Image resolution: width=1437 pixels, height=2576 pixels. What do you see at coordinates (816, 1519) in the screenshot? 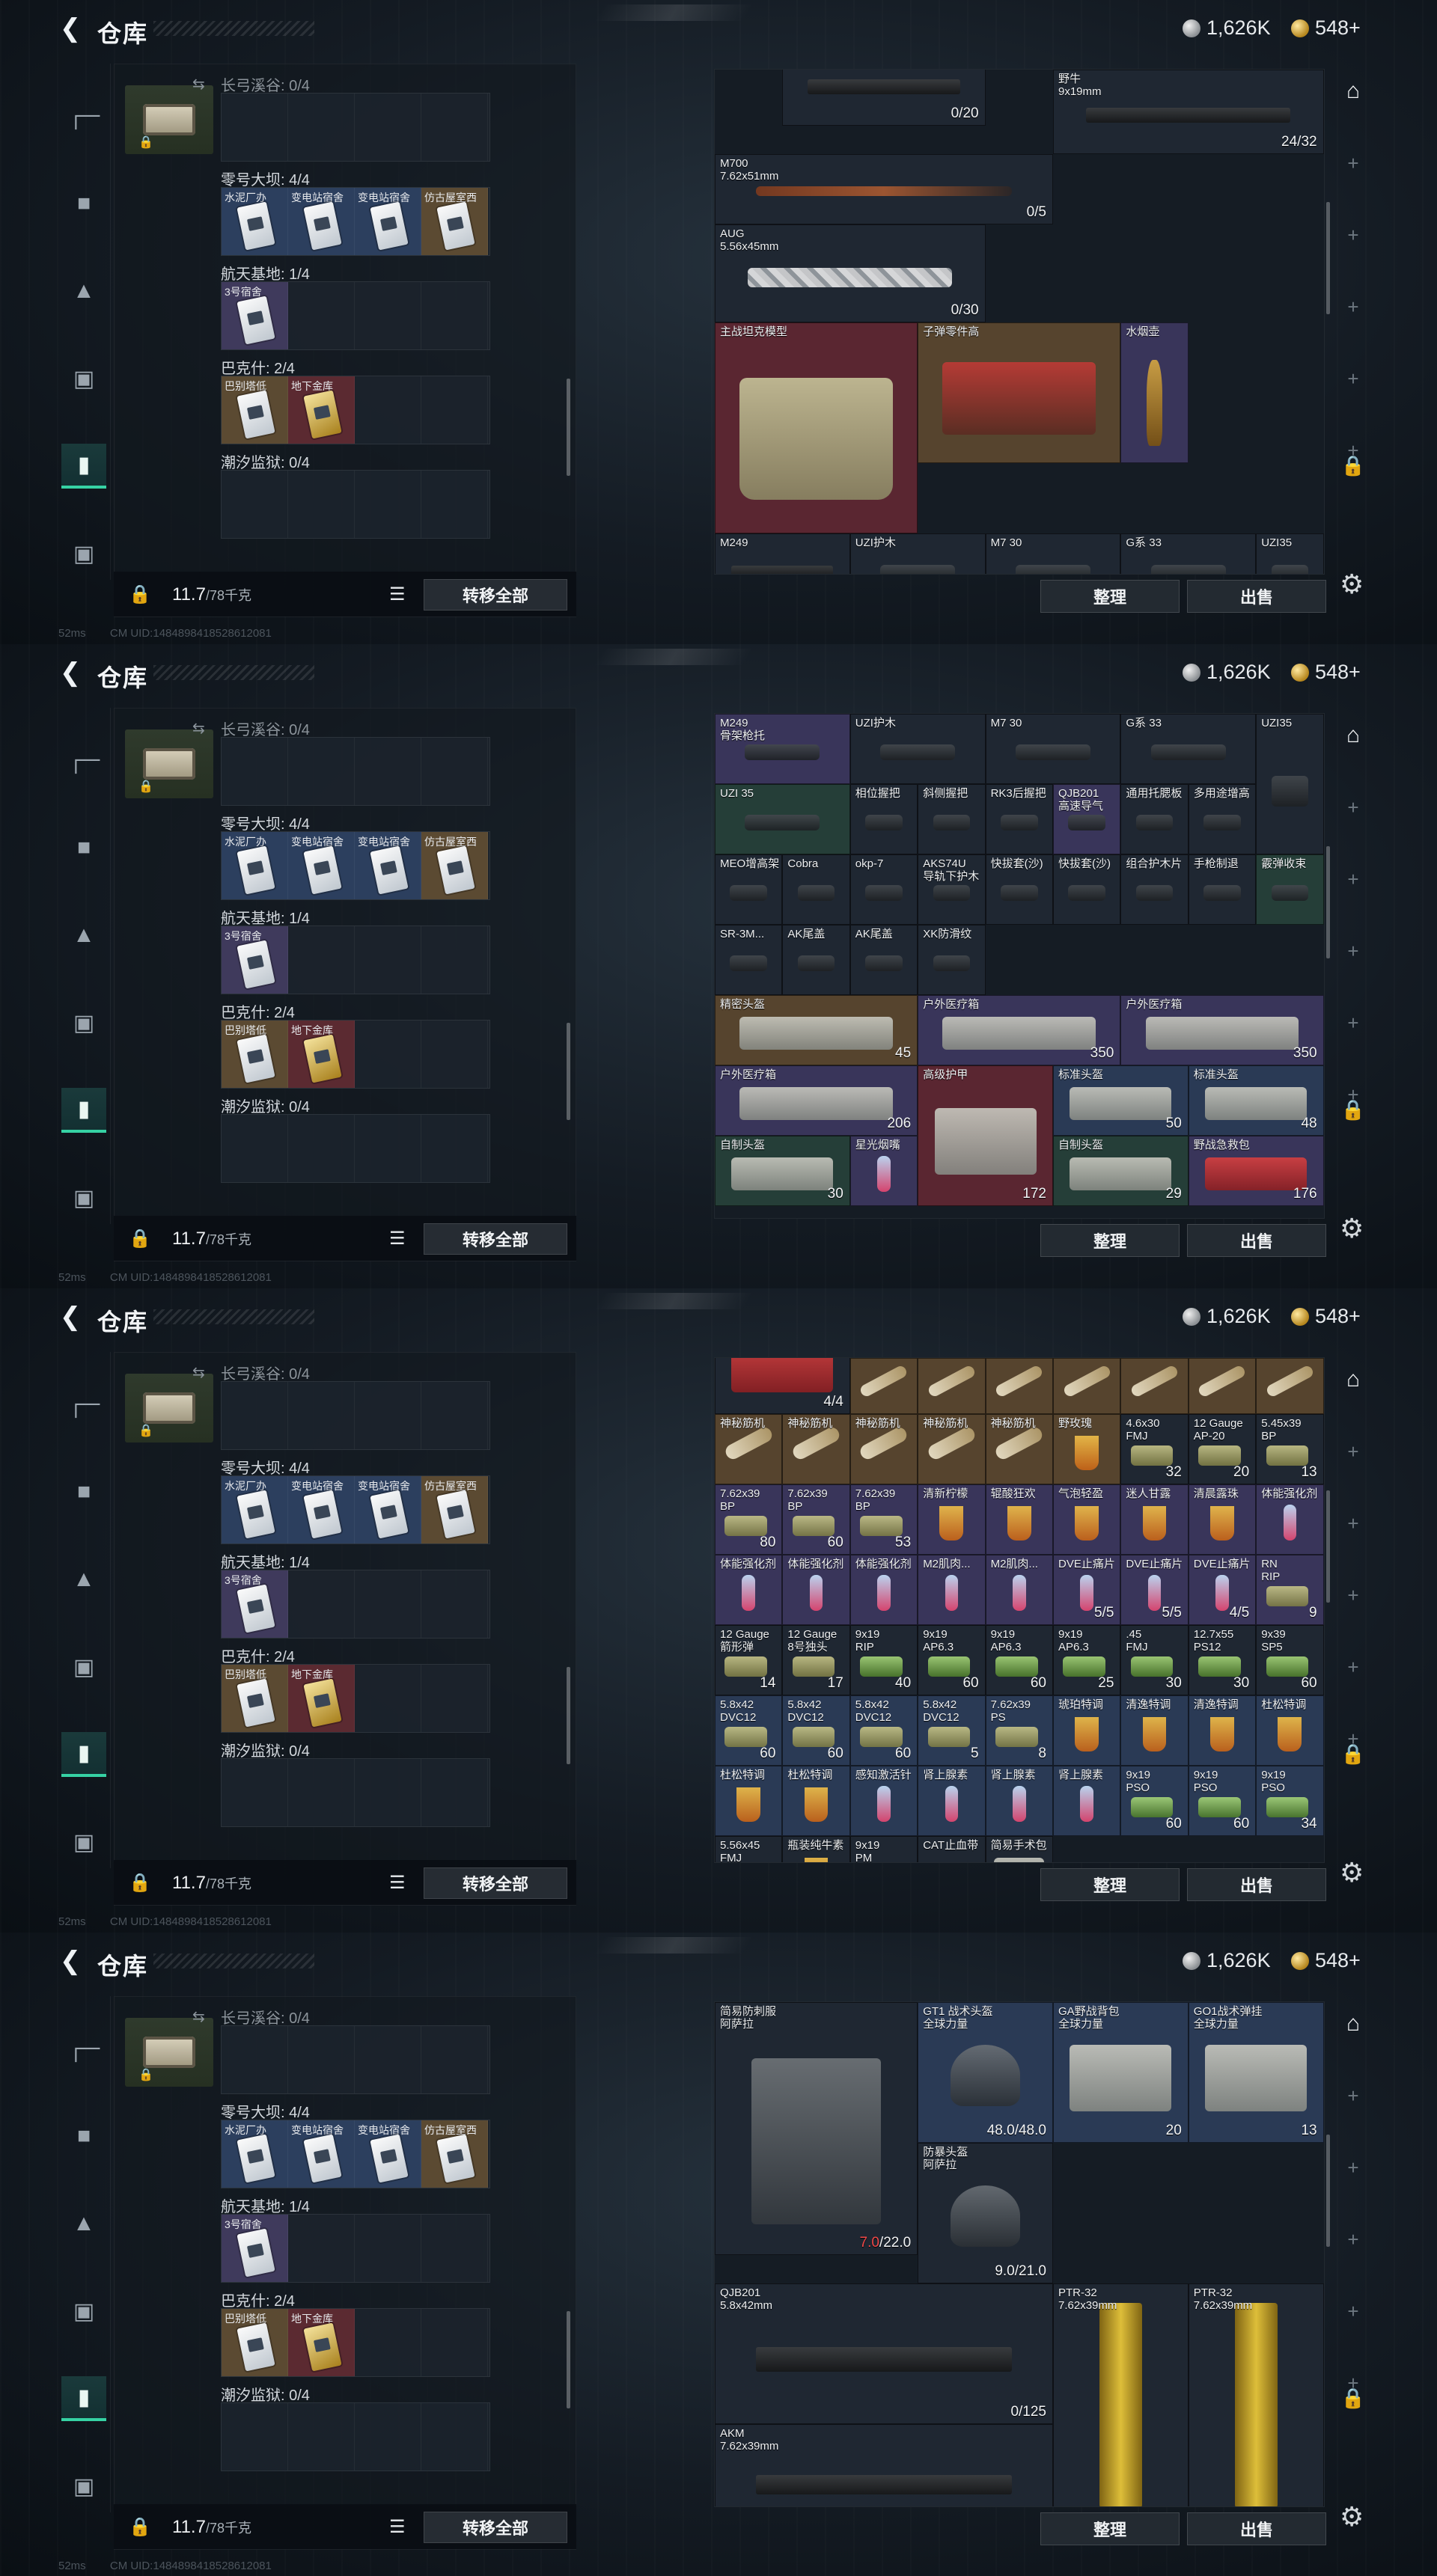
I see `inventory-item: 7.62x39 BP 60` at bounding box center [816, 1519].